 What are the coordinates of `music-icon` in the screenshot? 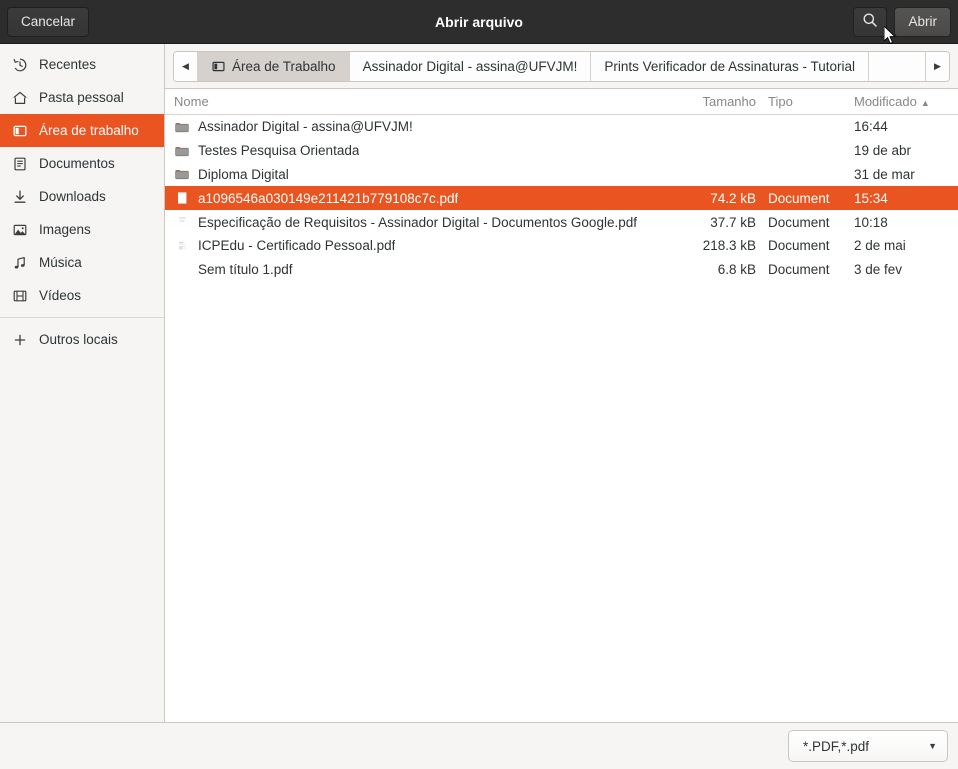 It's located at (20, 263).